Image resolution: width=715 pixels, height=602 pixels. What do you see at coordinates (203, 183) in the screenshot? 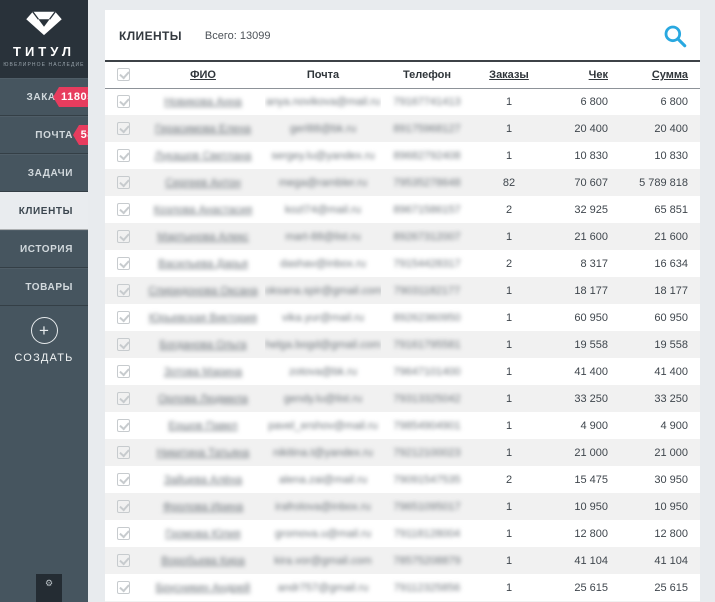
I see `client-name-link: Сергеев Антон` at bounding box center [203, 183].